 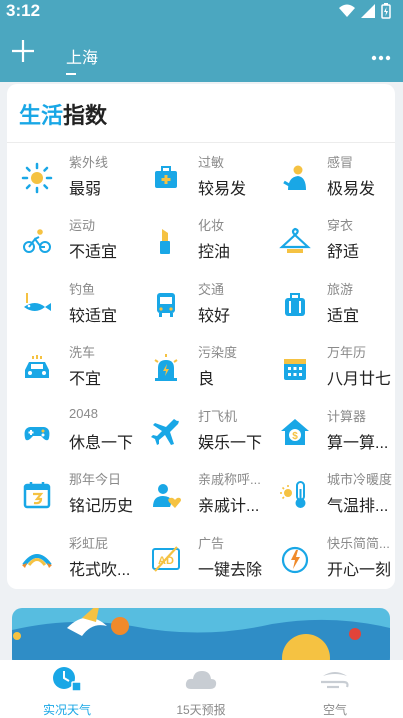 What do you see at coordinates (230, 443) in the screenshot?
I see `index-value: 娱乐一下` at bounding box center [230, 443].